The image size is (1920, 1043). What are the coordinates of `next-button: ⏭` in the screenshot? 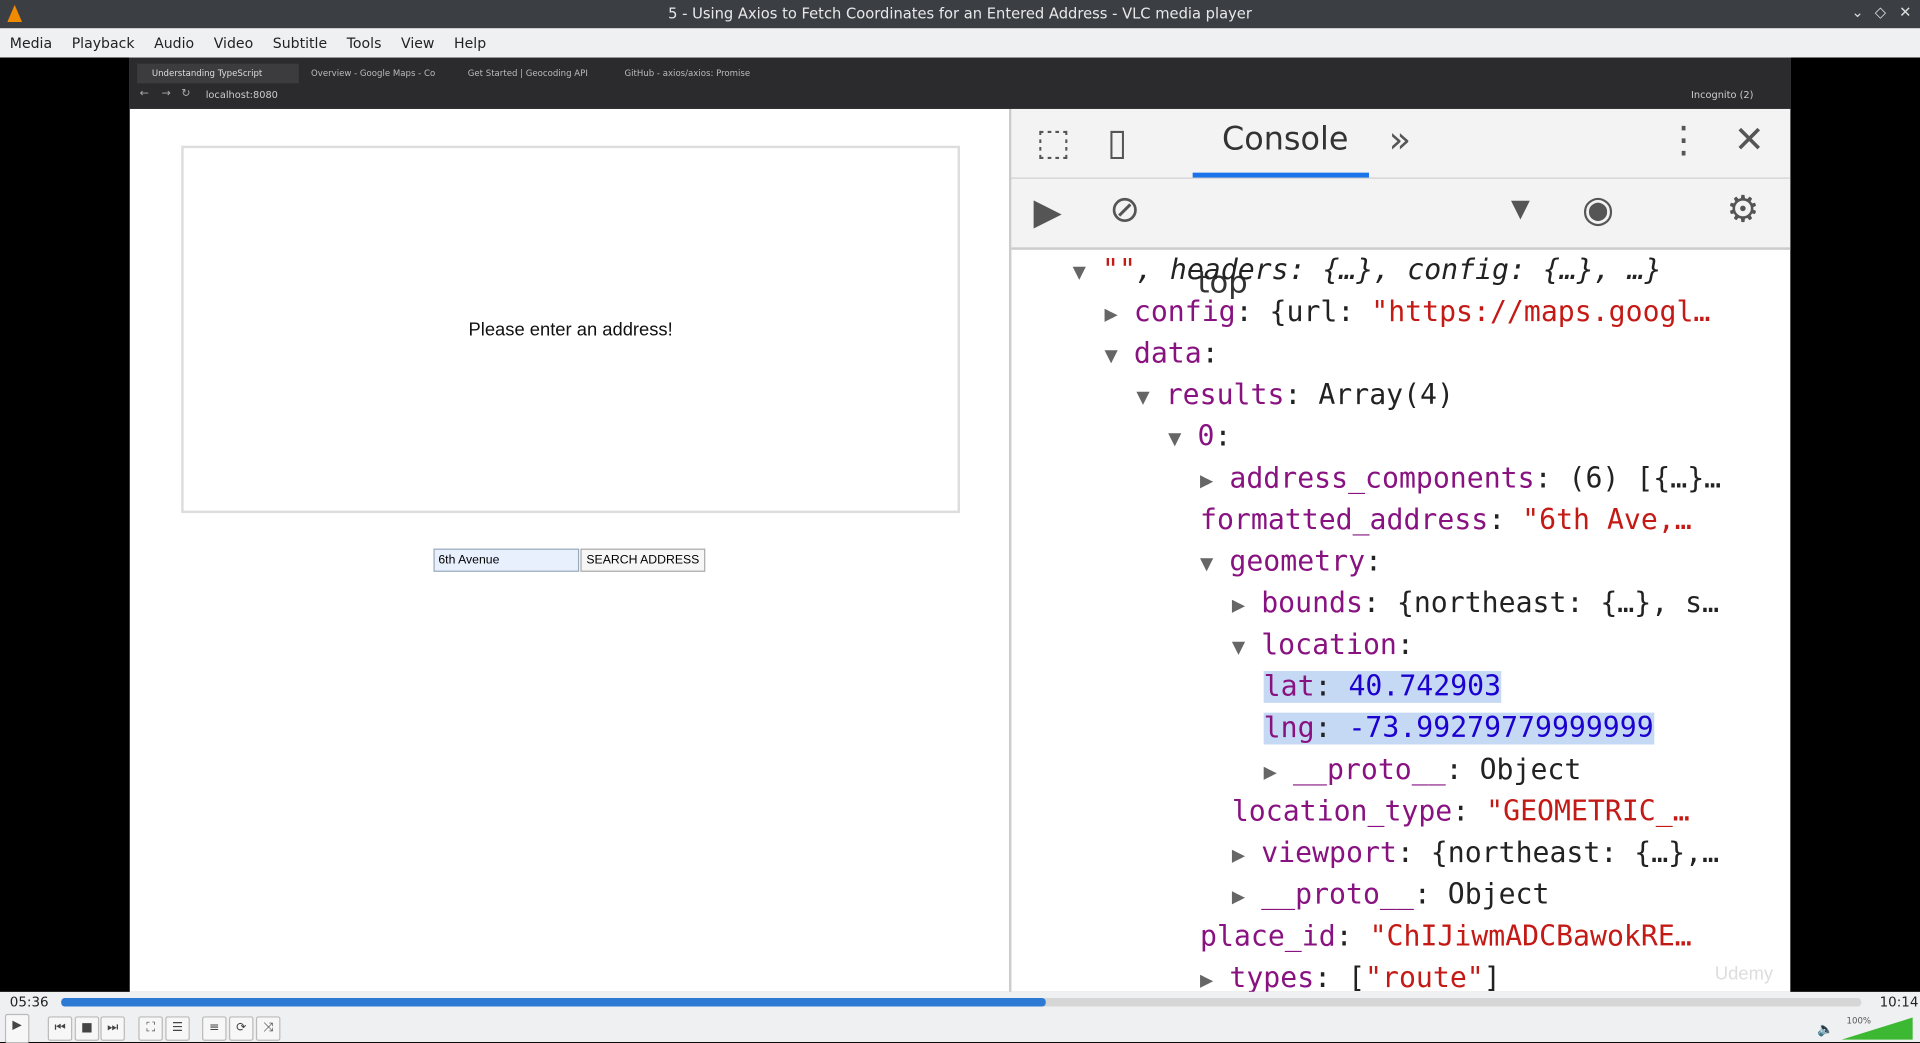 It's located at (112, 1028).